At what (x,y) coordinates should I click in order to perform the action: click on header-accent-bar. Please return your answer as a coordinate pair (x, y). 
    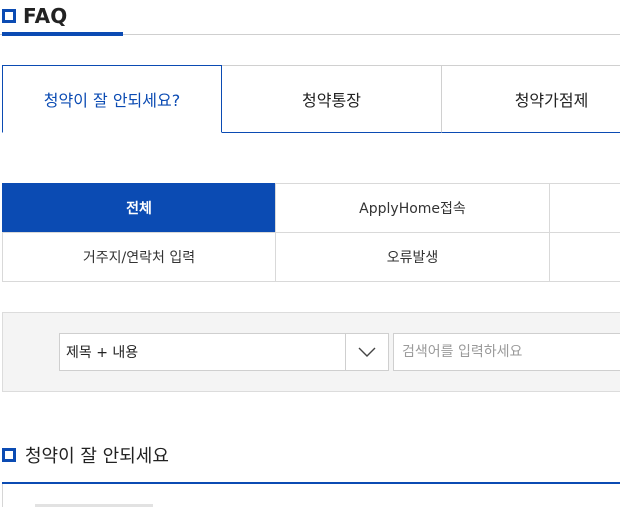
    Looking at the image, I should click on (62, 34).